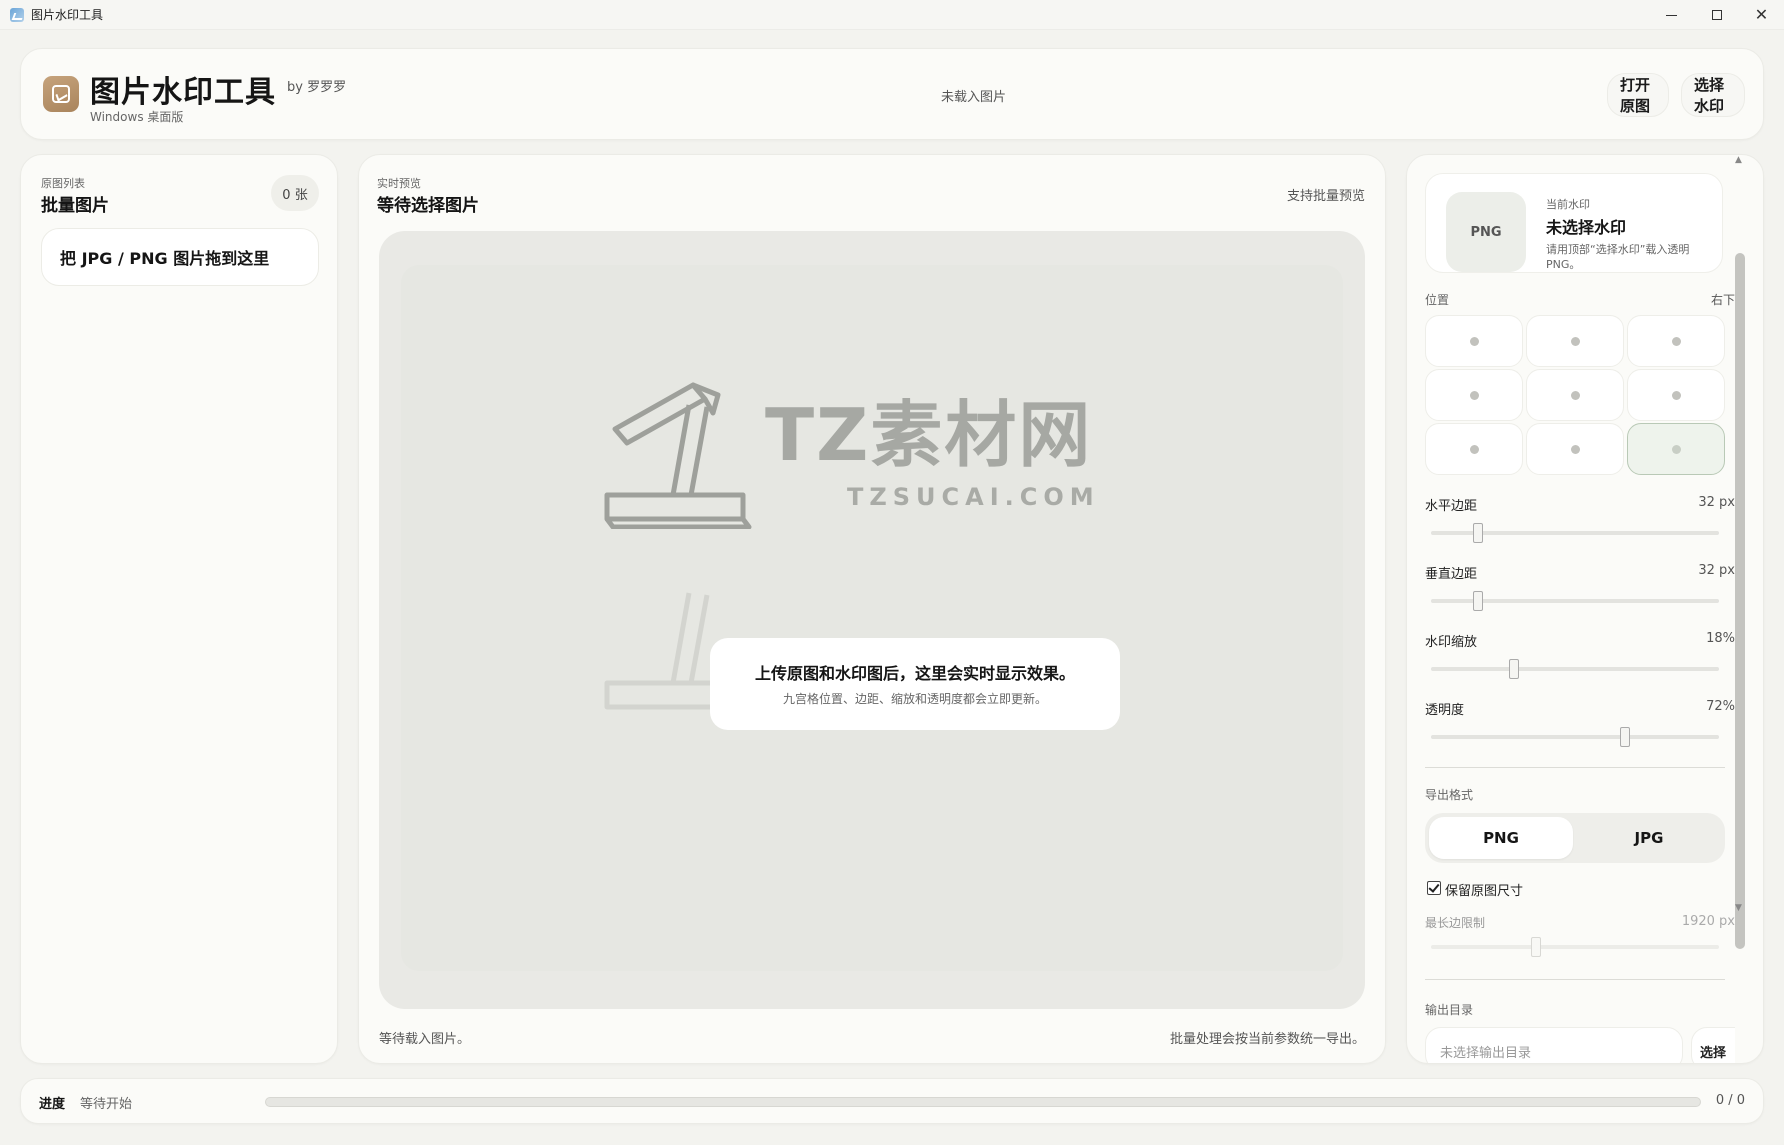 The height and width of the screenshot is (1145, 1784). What do you see at coordinates (106, 1104) in the screenshot?
I see `progress-status: 等待开始` at bounding box center [106, 1104].